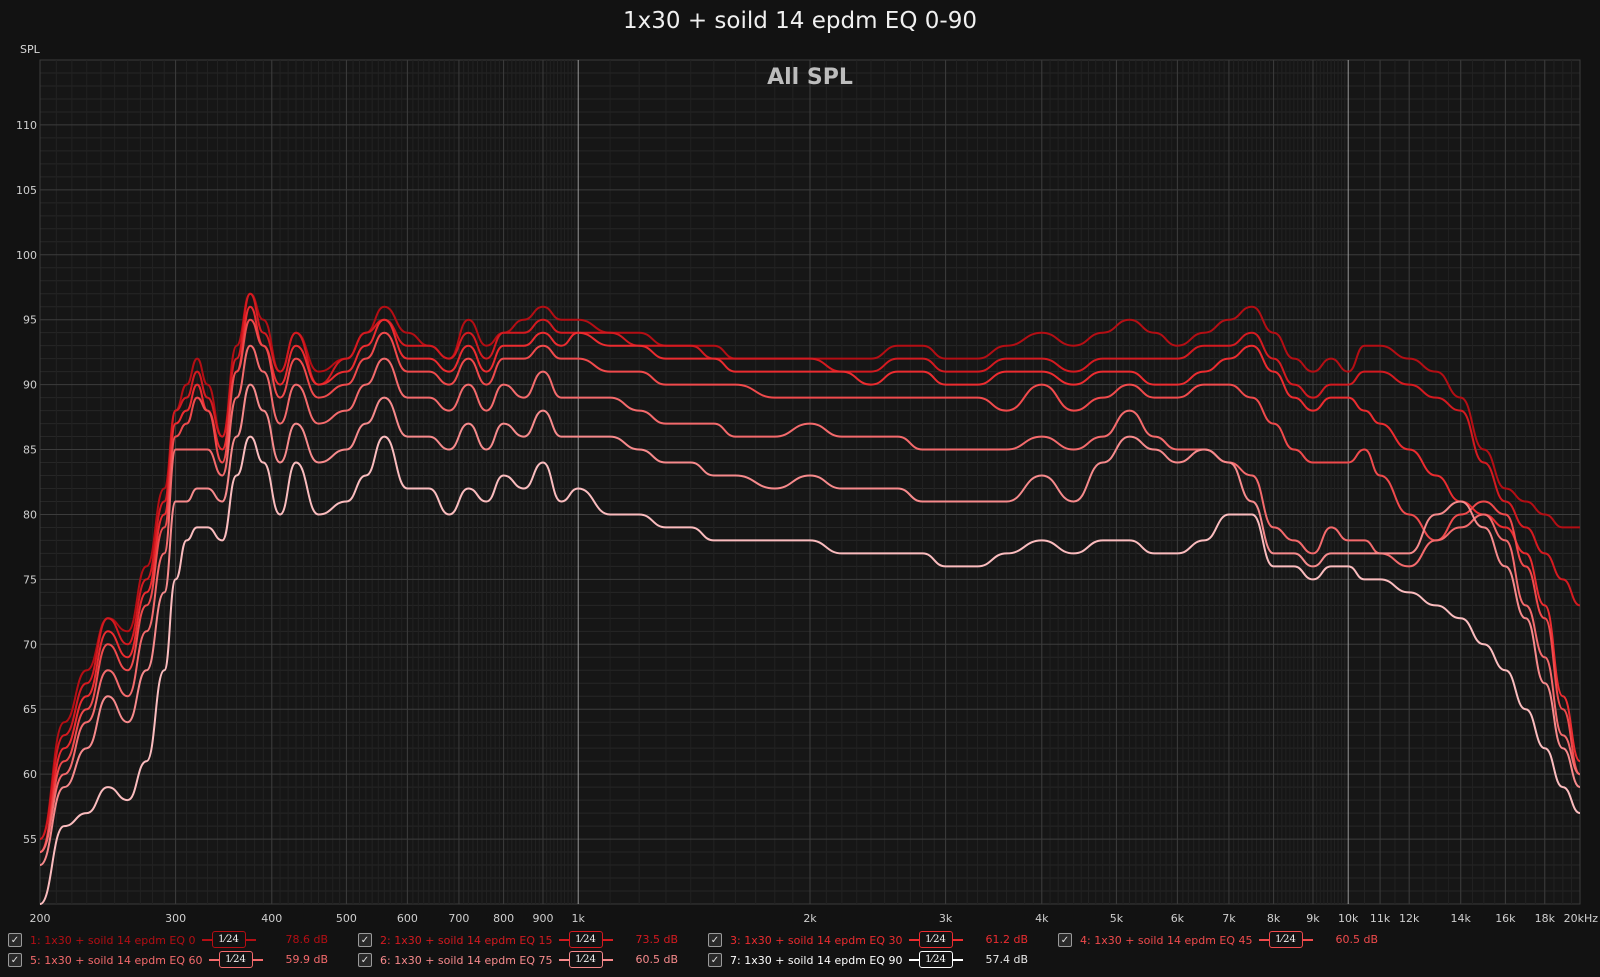 This screenshot has width=1600, height=977. What do you see at coordinates (30, 450) in the screenshot?
I see `y-tick-label: 85` at bounding box center [30, 450].